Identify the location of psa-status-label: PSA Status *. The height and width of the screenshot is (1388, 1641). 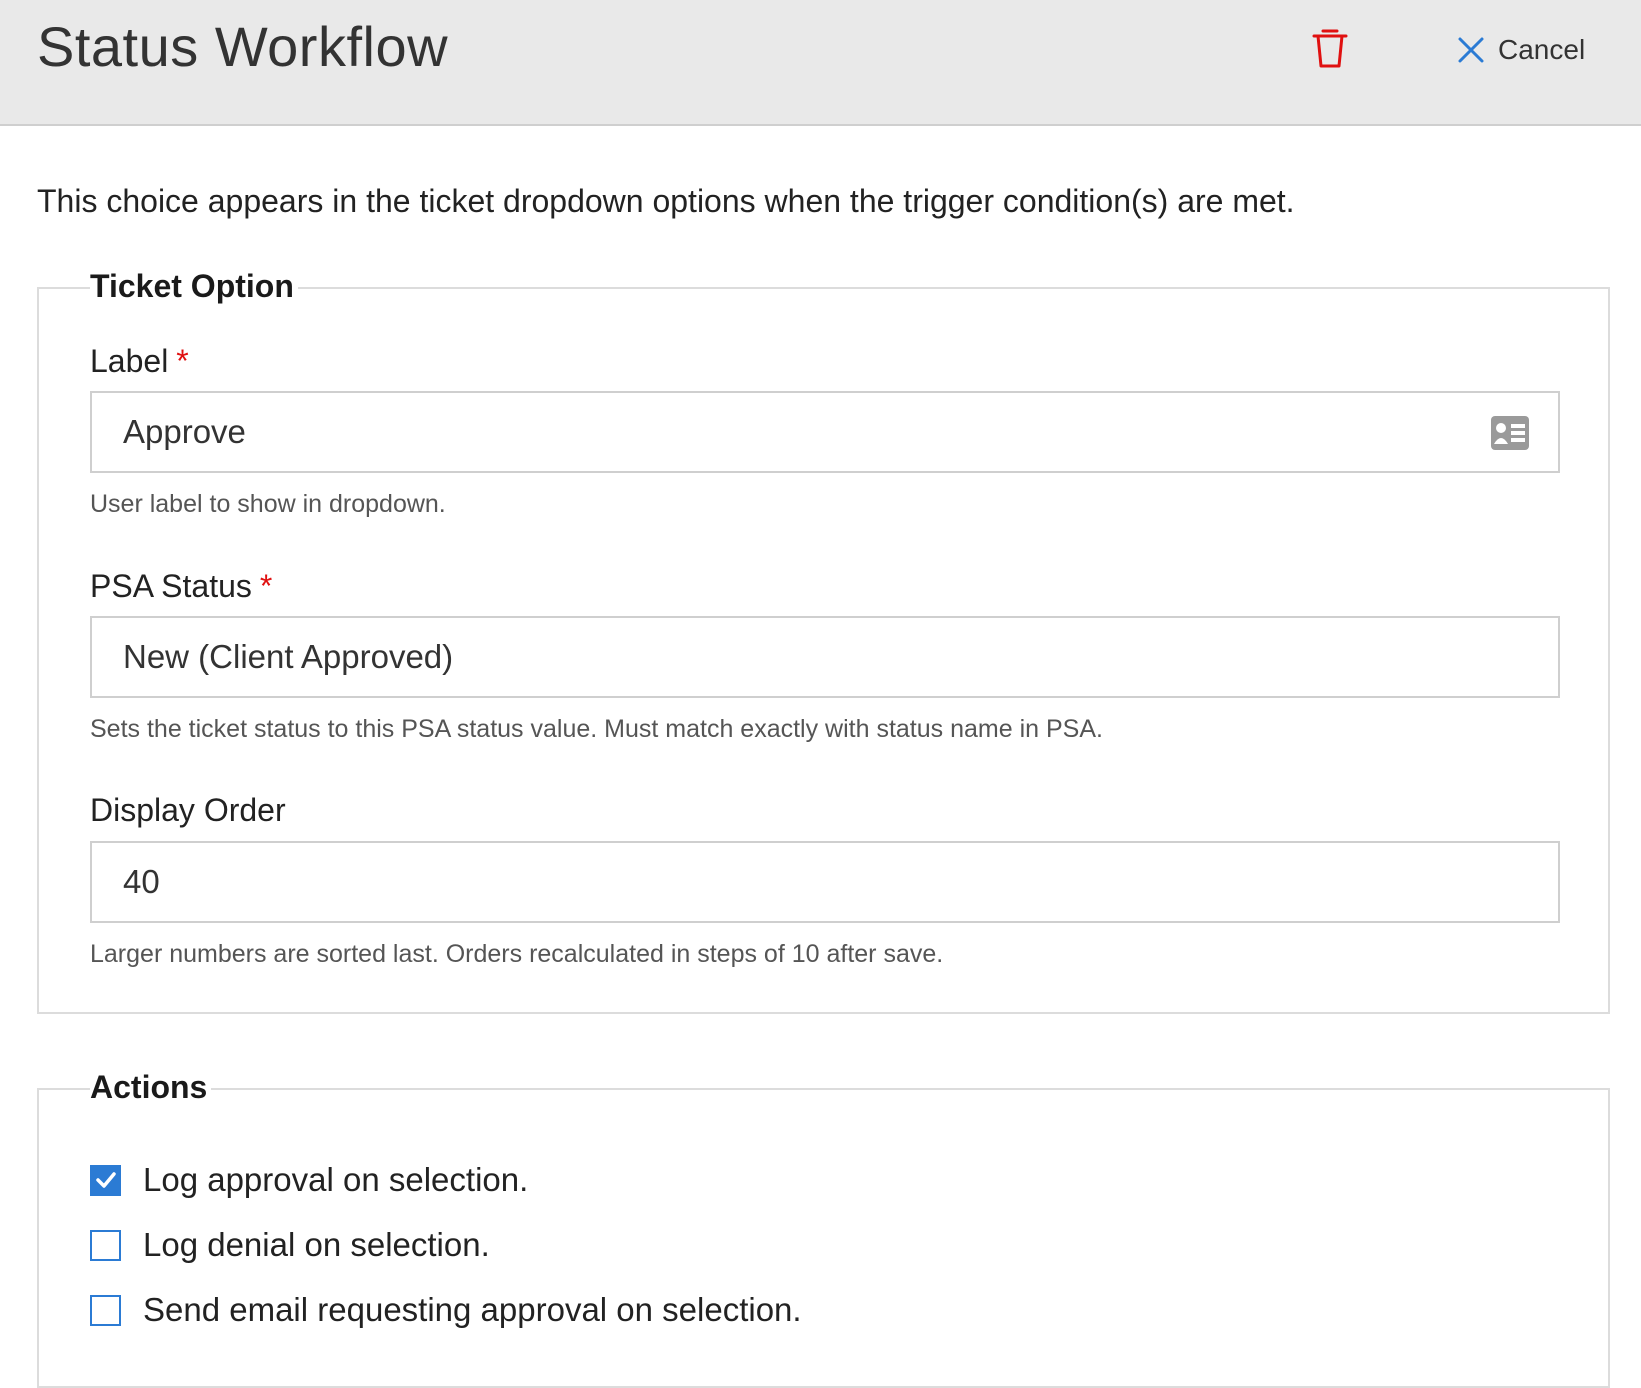
(181, 586).